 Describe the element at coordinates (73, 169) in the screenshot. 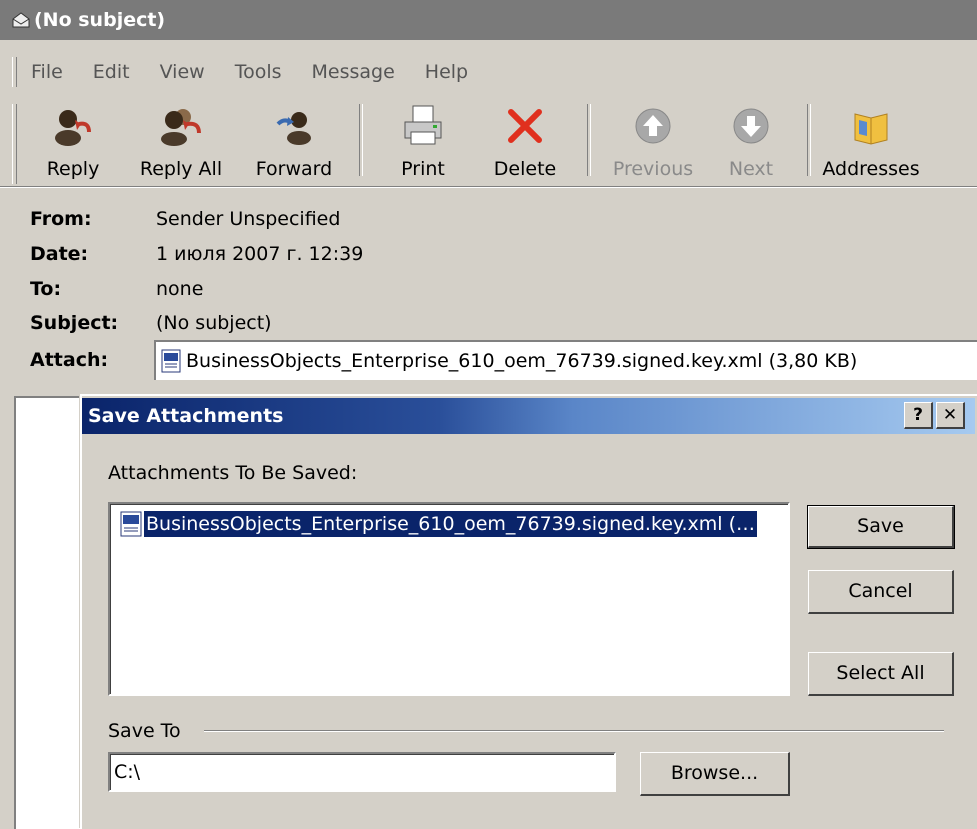

I see `reply-label: Reply` at that location.